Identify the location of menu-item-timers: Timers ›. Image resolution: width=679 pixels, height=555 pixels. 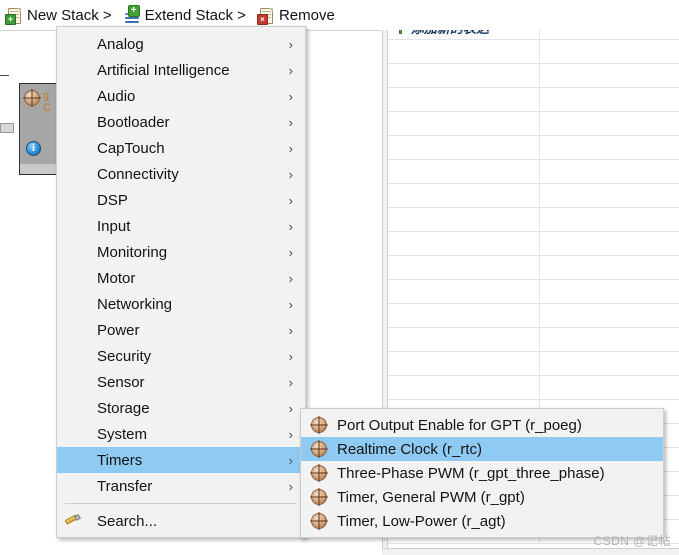
(181, 460).